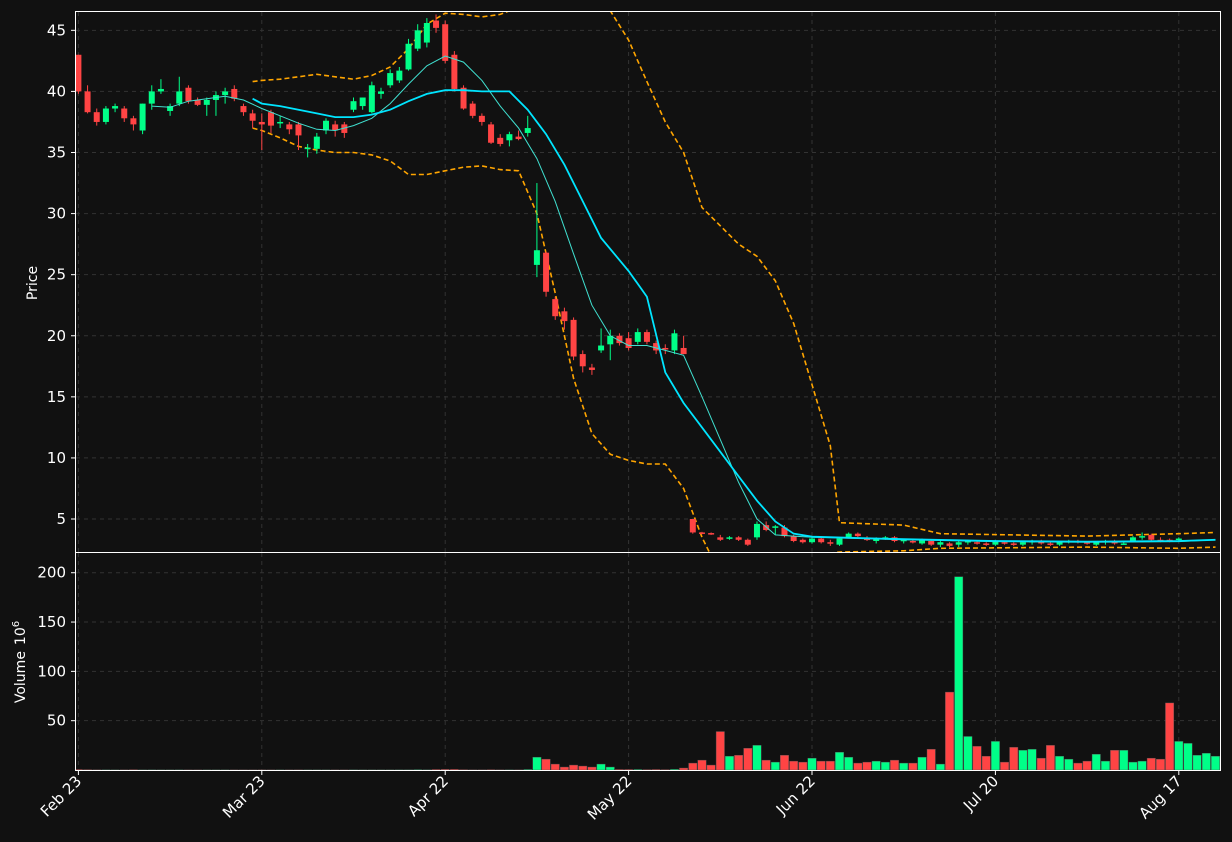 The image size is (1232, 842). Describe the element at coordinates (56, 458) in the screenshot. I see `price-tick-label: 10` at that location.